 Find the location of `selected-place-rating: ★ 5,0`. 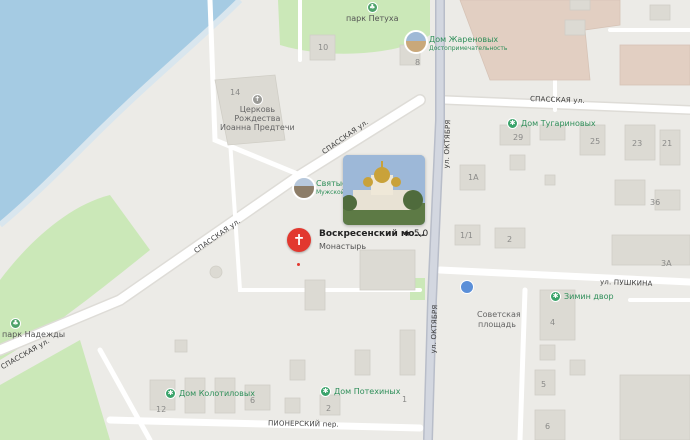

selected-place-rating: ★ 5,0 is located at coordinates (416, 234).